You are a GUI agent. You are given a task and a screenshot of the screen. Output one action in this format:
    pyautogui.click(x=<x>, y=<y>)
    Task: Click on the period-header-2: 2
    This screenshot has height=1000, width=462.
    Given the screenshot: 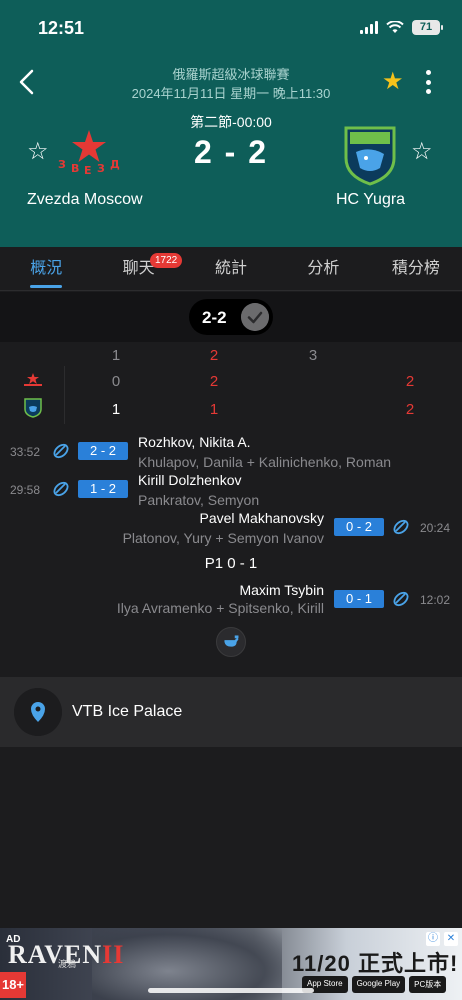 What is the action you would take?
    pyautogui.click(x=214, y=355)
    